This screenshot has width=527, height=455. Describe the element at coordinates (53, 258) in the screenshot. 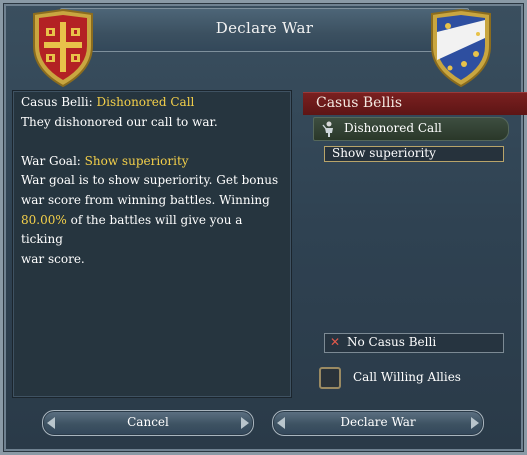

I see `war-goal-desc-4: war score.` at that location.